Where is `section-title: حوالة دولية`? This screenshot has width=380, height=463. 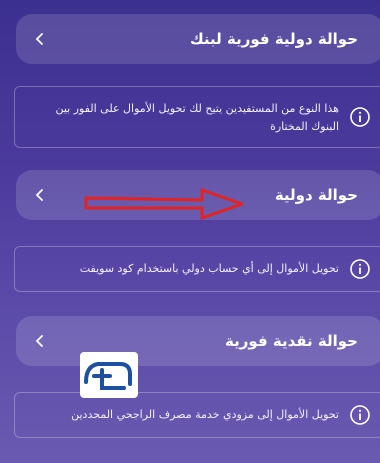
section-title: حوالة دولية is located at coordinates (316, 195).